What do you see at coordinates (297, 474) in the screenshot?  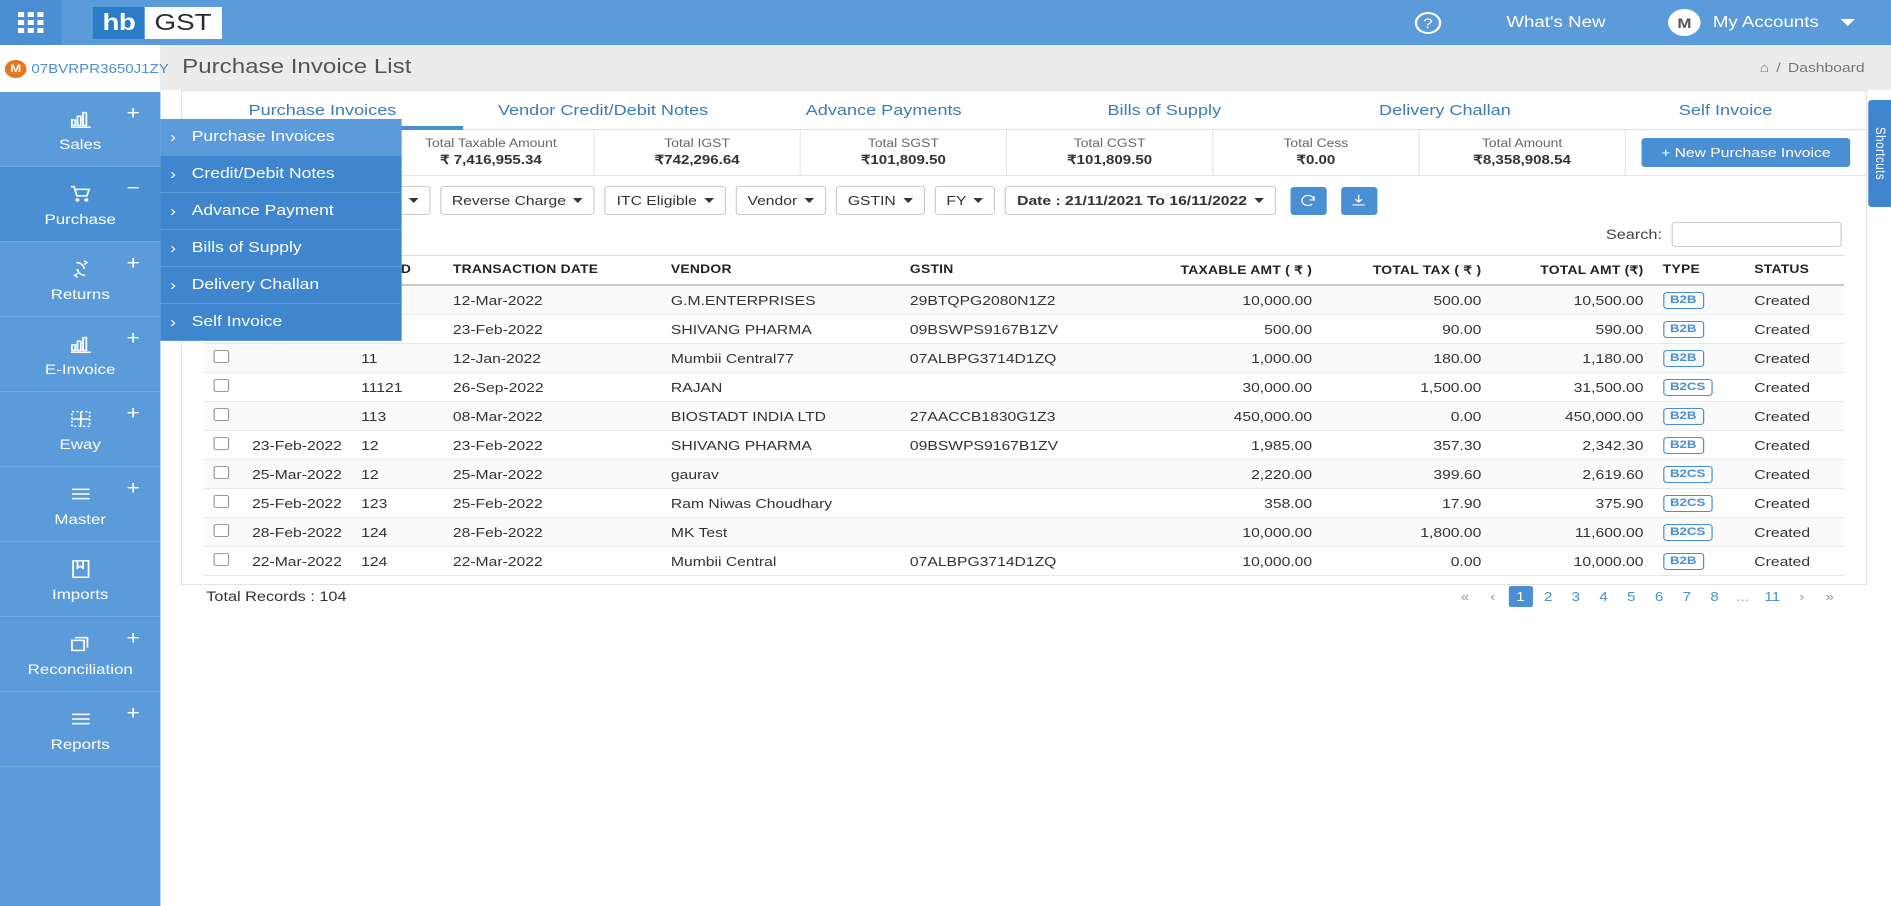 I see `cell-date2: 25-Mar-2022` at bounding box center [297, 474].